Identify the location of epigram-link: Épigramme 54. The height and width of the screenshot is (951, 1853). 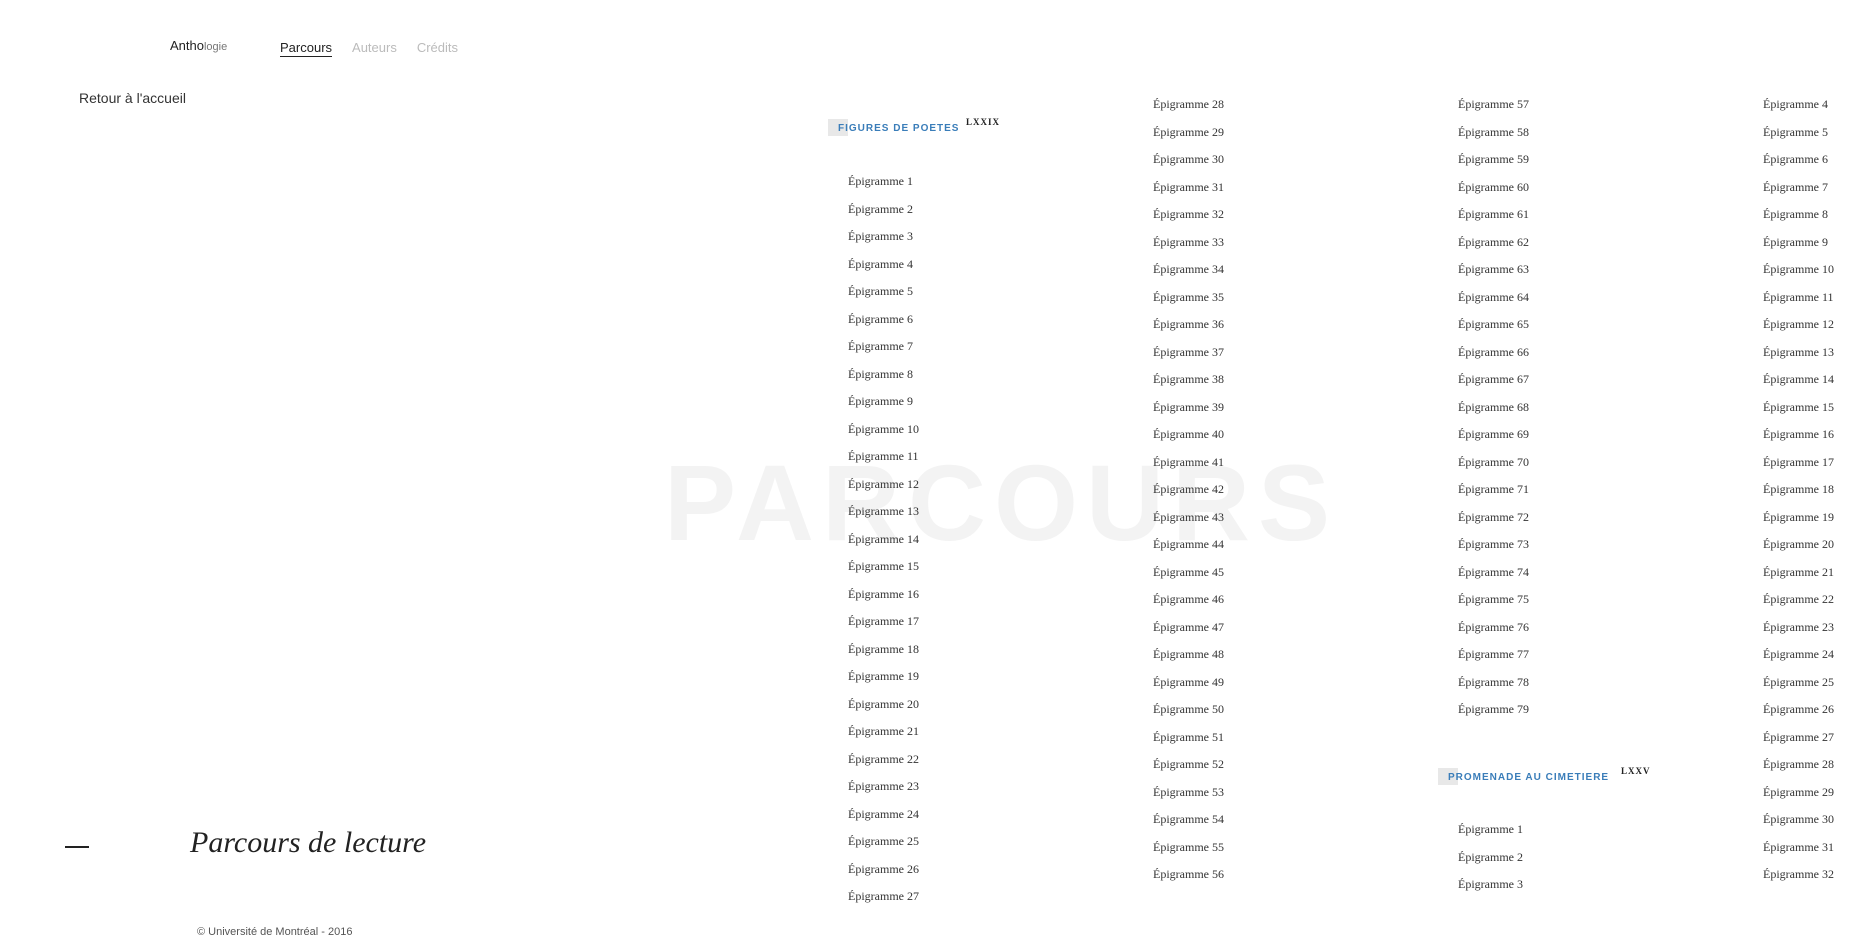
(1188, 819).